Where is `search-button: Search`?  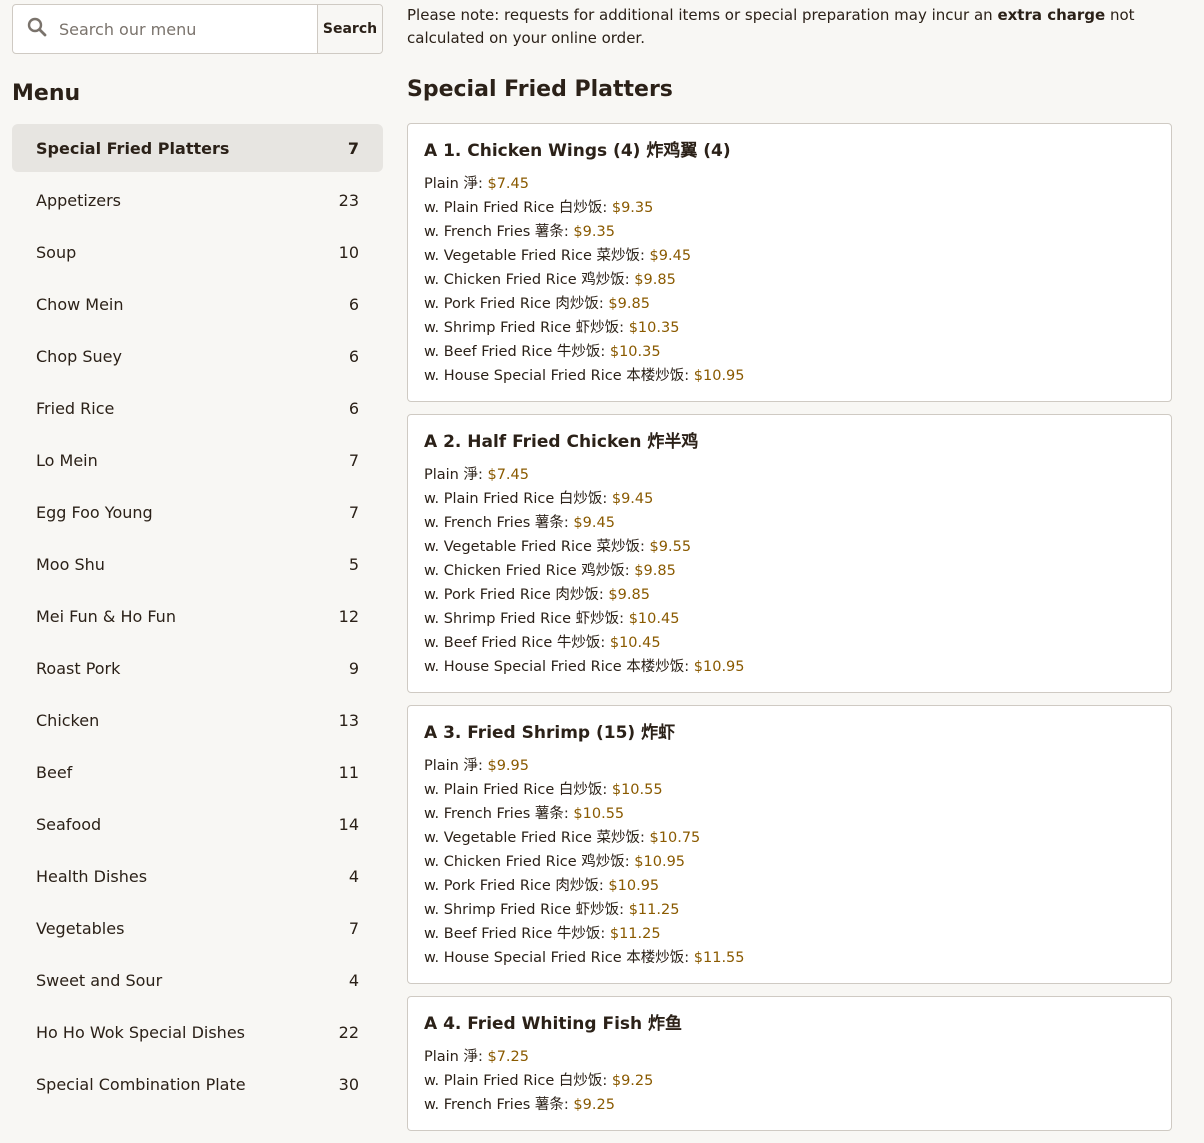
search-button: Search is located at coordinates (349, 29).